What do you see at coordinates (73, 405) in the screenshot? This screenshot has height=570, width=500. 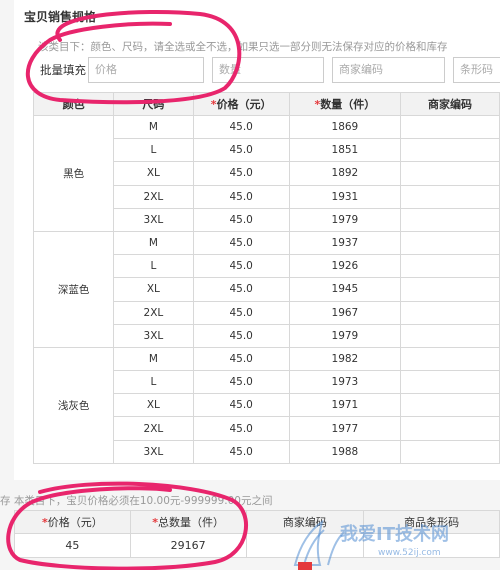 I see `color-cell: 浅灰色` at bounding box center [73, 405].